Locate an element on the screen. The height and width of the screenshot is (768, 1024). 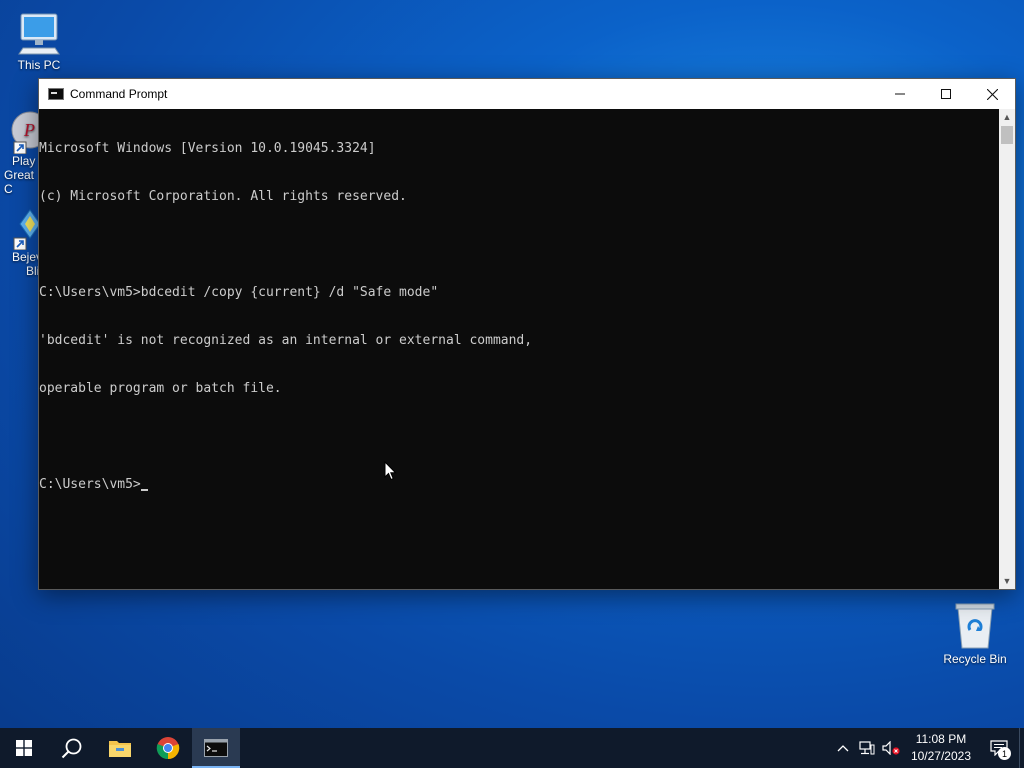
file-explorer-icon is located at coordinates (120, 749).